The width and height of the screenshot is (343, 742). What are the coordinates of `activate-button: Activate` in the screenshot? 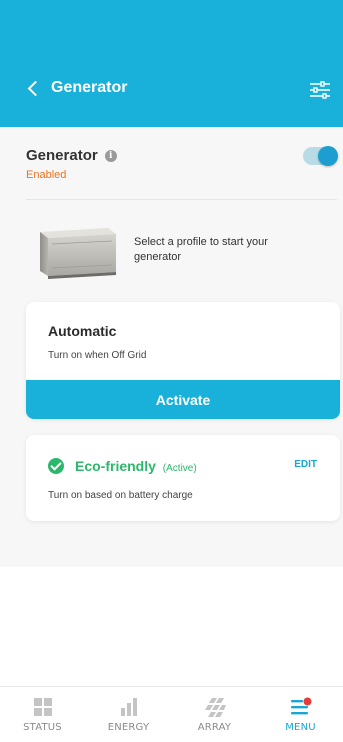 It's located at (183, 399).